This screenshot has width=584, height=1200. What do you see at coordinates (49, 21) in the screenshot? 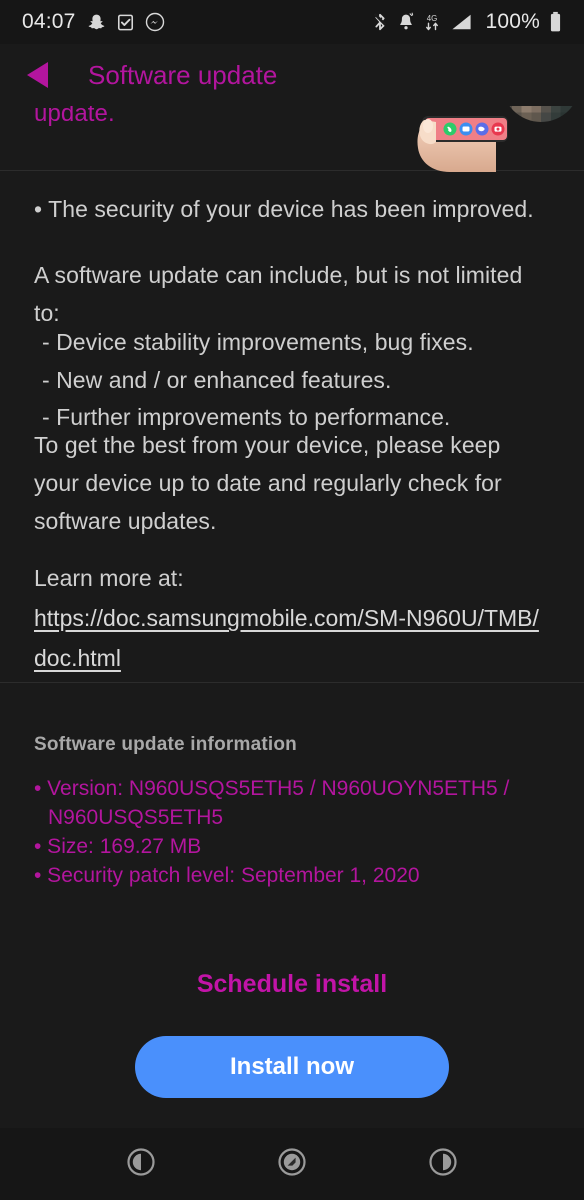
I see `status-clock: 04:07` at bounding box center [49, 21].